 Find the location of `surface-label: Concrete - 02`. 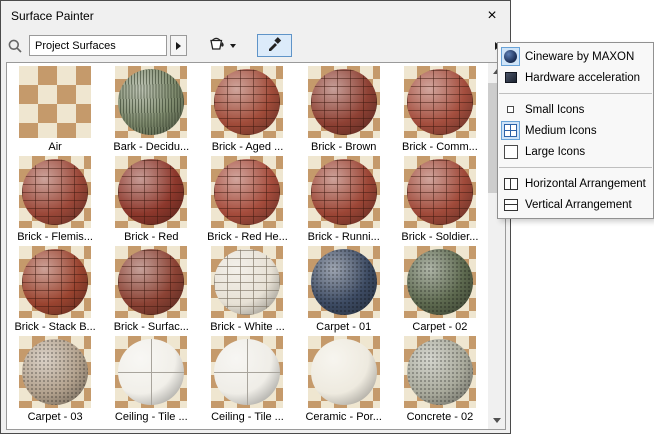

surface-label: Concrete - 02 is located at coordinates (440, 417).